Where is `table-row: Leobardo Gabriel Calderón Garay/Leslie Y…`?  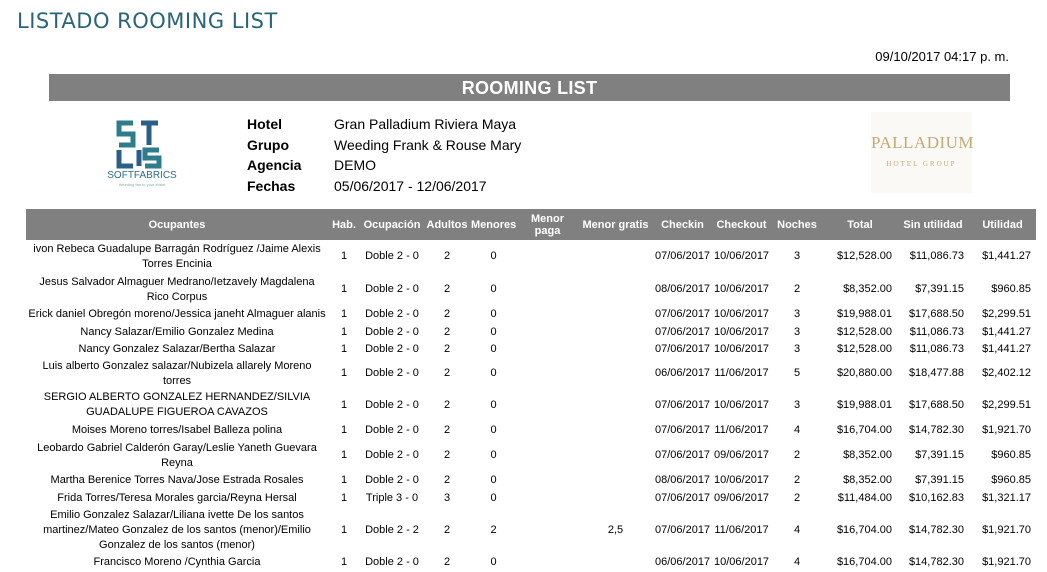
table-row: Leobardo Gabriel Calderón Garay/Leslie Y… is located at coordinates (531, 455).